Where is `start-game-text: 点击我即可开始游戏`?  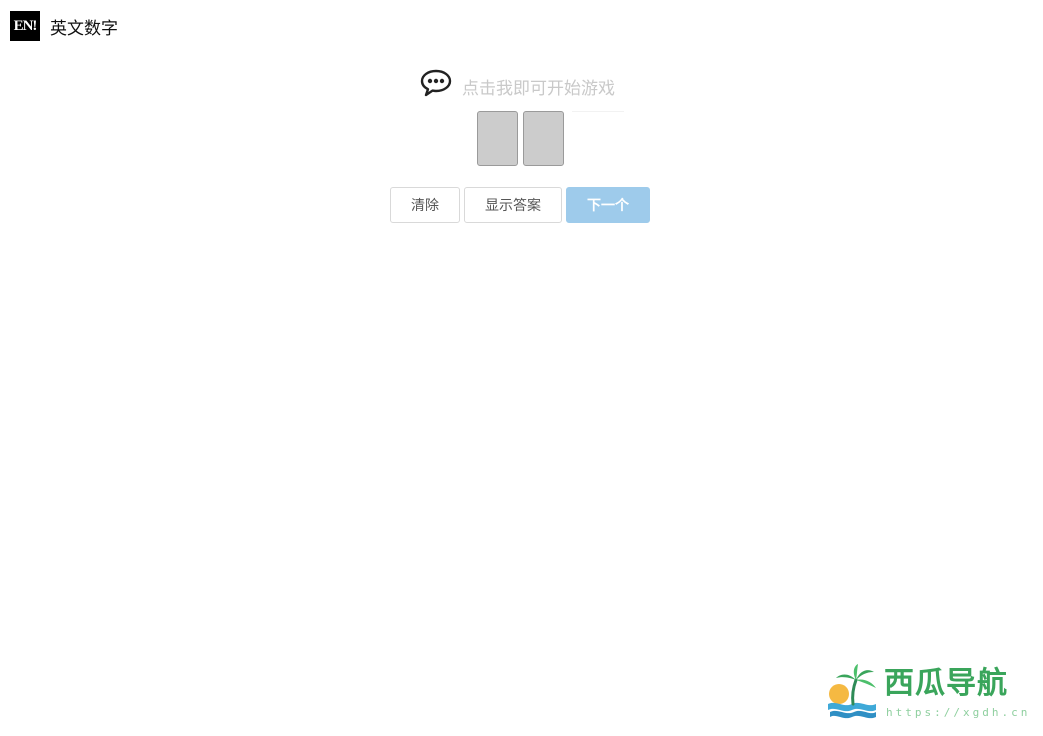 start-game-text: 点击我即可开始游戏 is located at coordinates (538, 86).